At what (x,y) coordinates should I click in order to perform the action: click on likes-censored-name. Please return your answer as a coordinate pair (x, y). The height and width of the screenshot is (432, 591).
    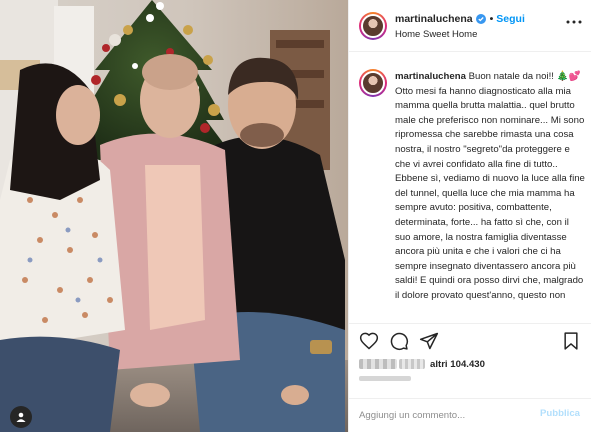
    Looking at the image, I should click on (378, 364).